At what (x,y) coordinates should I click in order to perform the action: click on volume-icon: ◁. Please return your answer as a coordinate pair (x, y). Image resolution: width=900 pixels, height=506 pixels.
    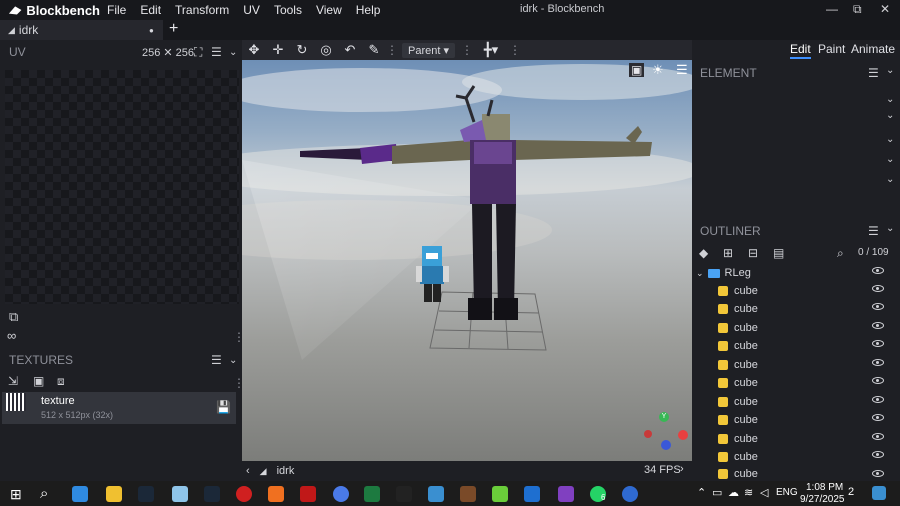
    Looking at the image, I should click on (764, 492).